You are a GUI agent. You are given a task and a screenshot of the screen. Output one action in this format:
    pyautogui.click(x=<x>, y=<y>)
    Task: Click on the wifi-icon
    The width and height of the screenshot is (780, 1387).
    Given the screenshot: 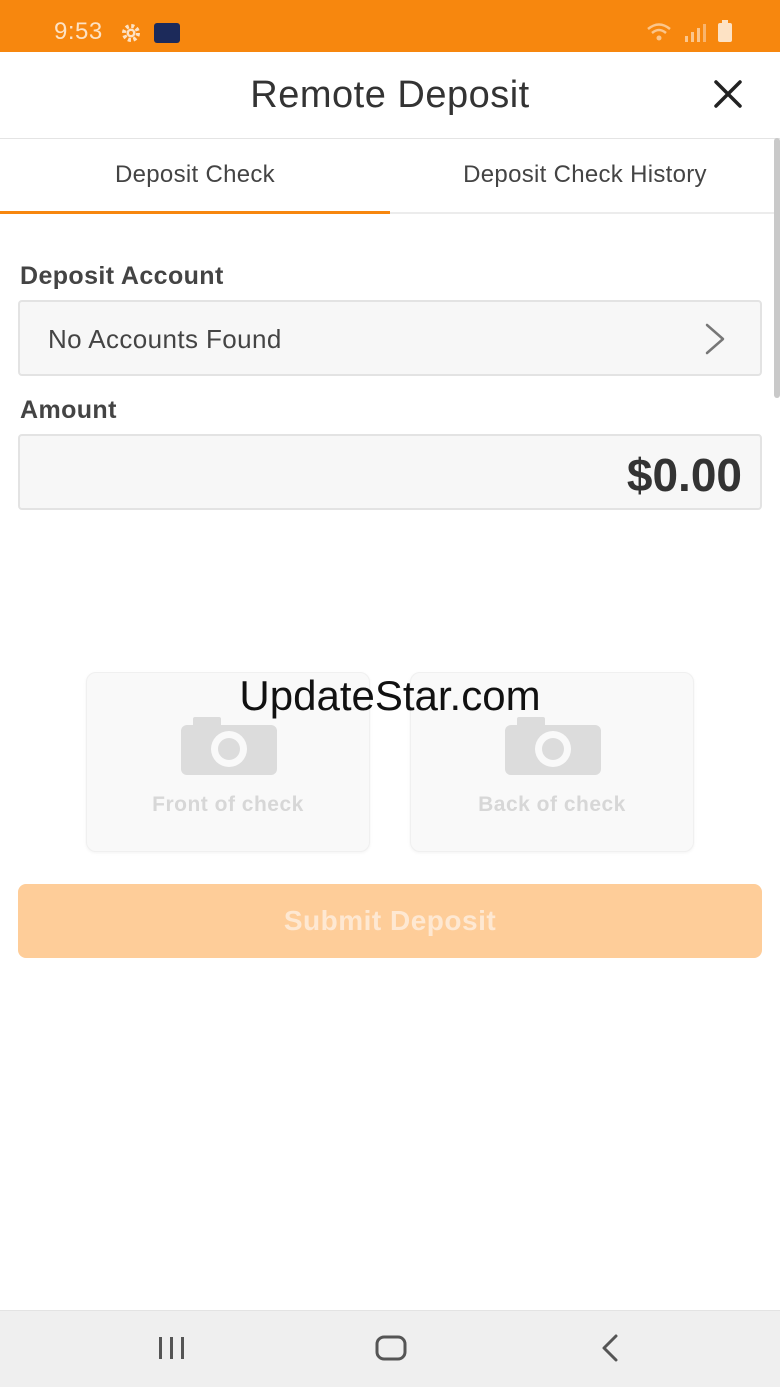 What is the action you would take?
    pyautogui.click(x=659, y=34)
    